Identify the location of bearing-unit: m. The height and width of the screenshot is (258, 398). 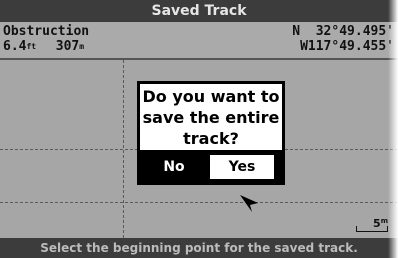
(82, 46).